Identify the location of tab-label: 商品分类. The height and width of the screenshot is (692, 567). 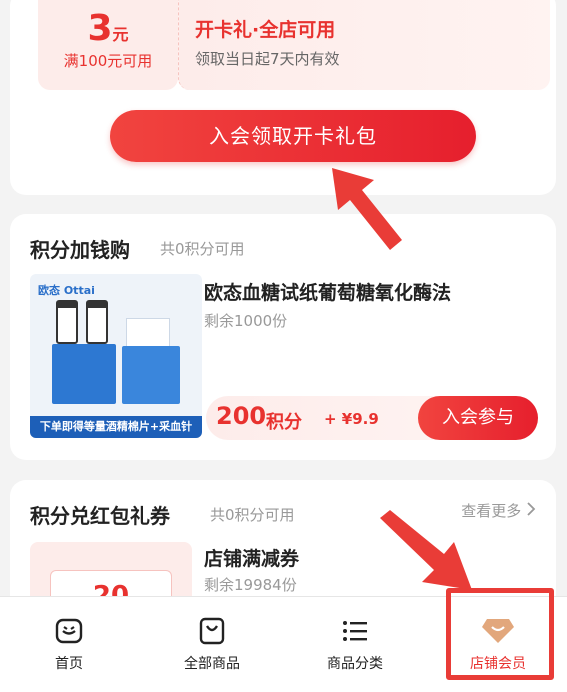
(355, 664).